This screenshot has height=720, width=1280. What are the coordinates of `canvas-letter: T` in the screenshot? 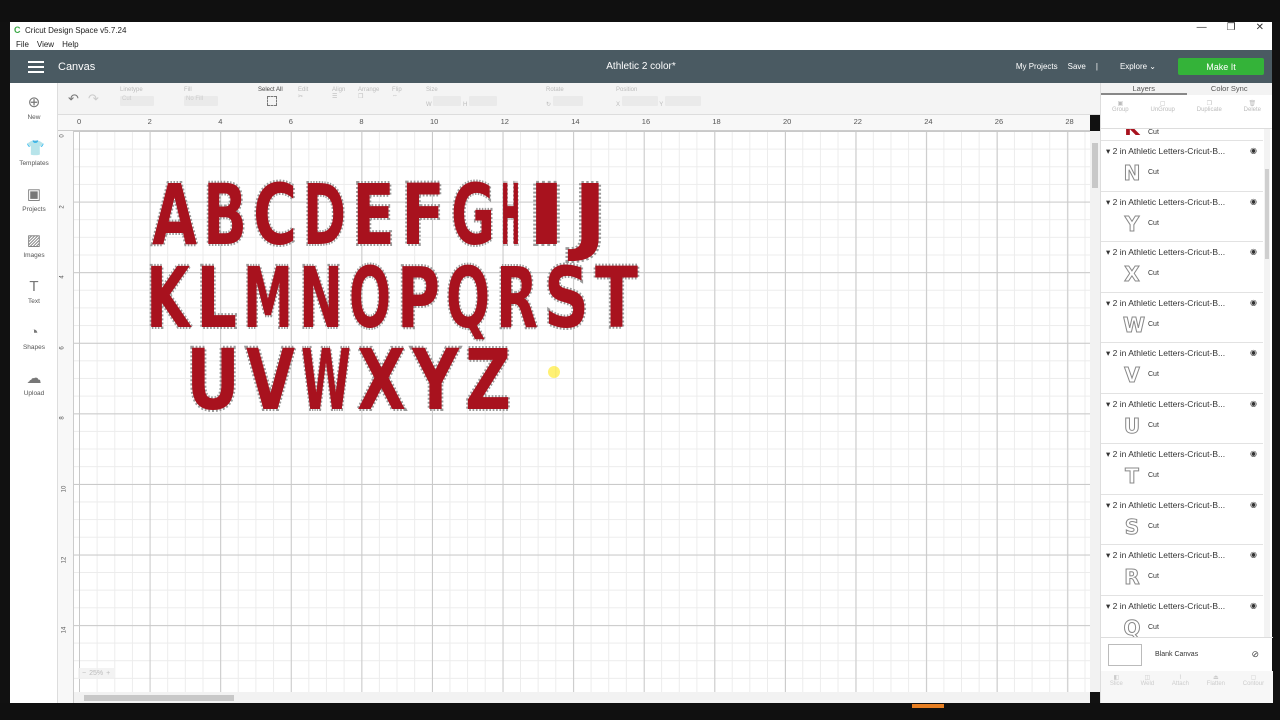 It's located at (616, 298).